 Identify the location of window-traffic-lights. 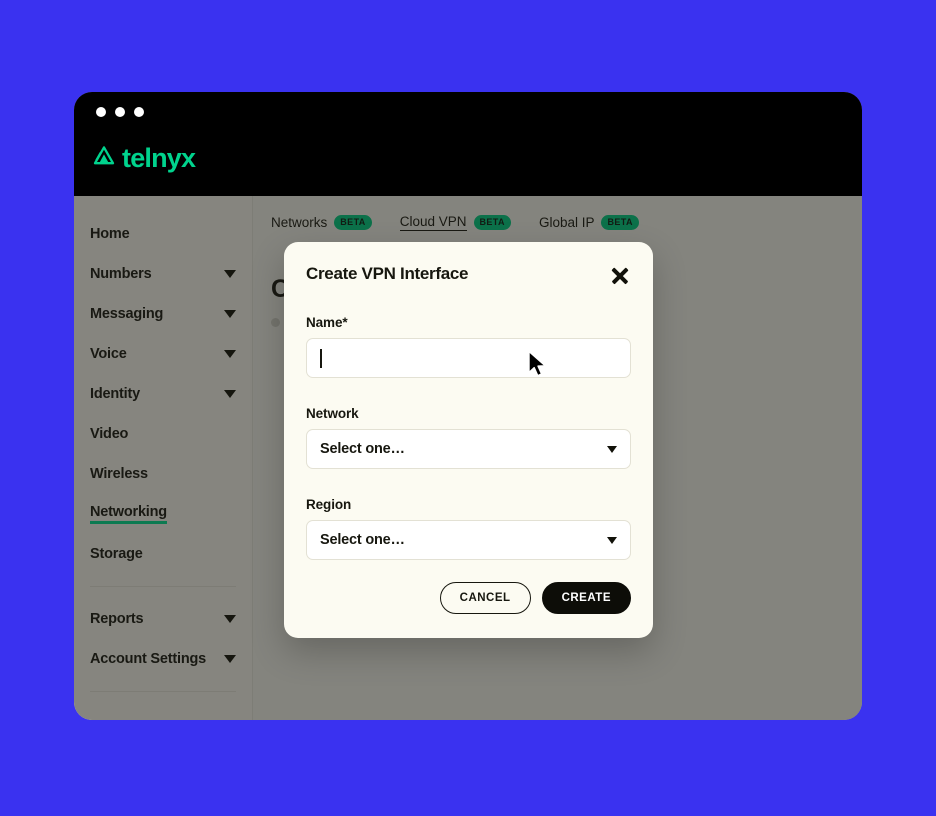
(120, 112).